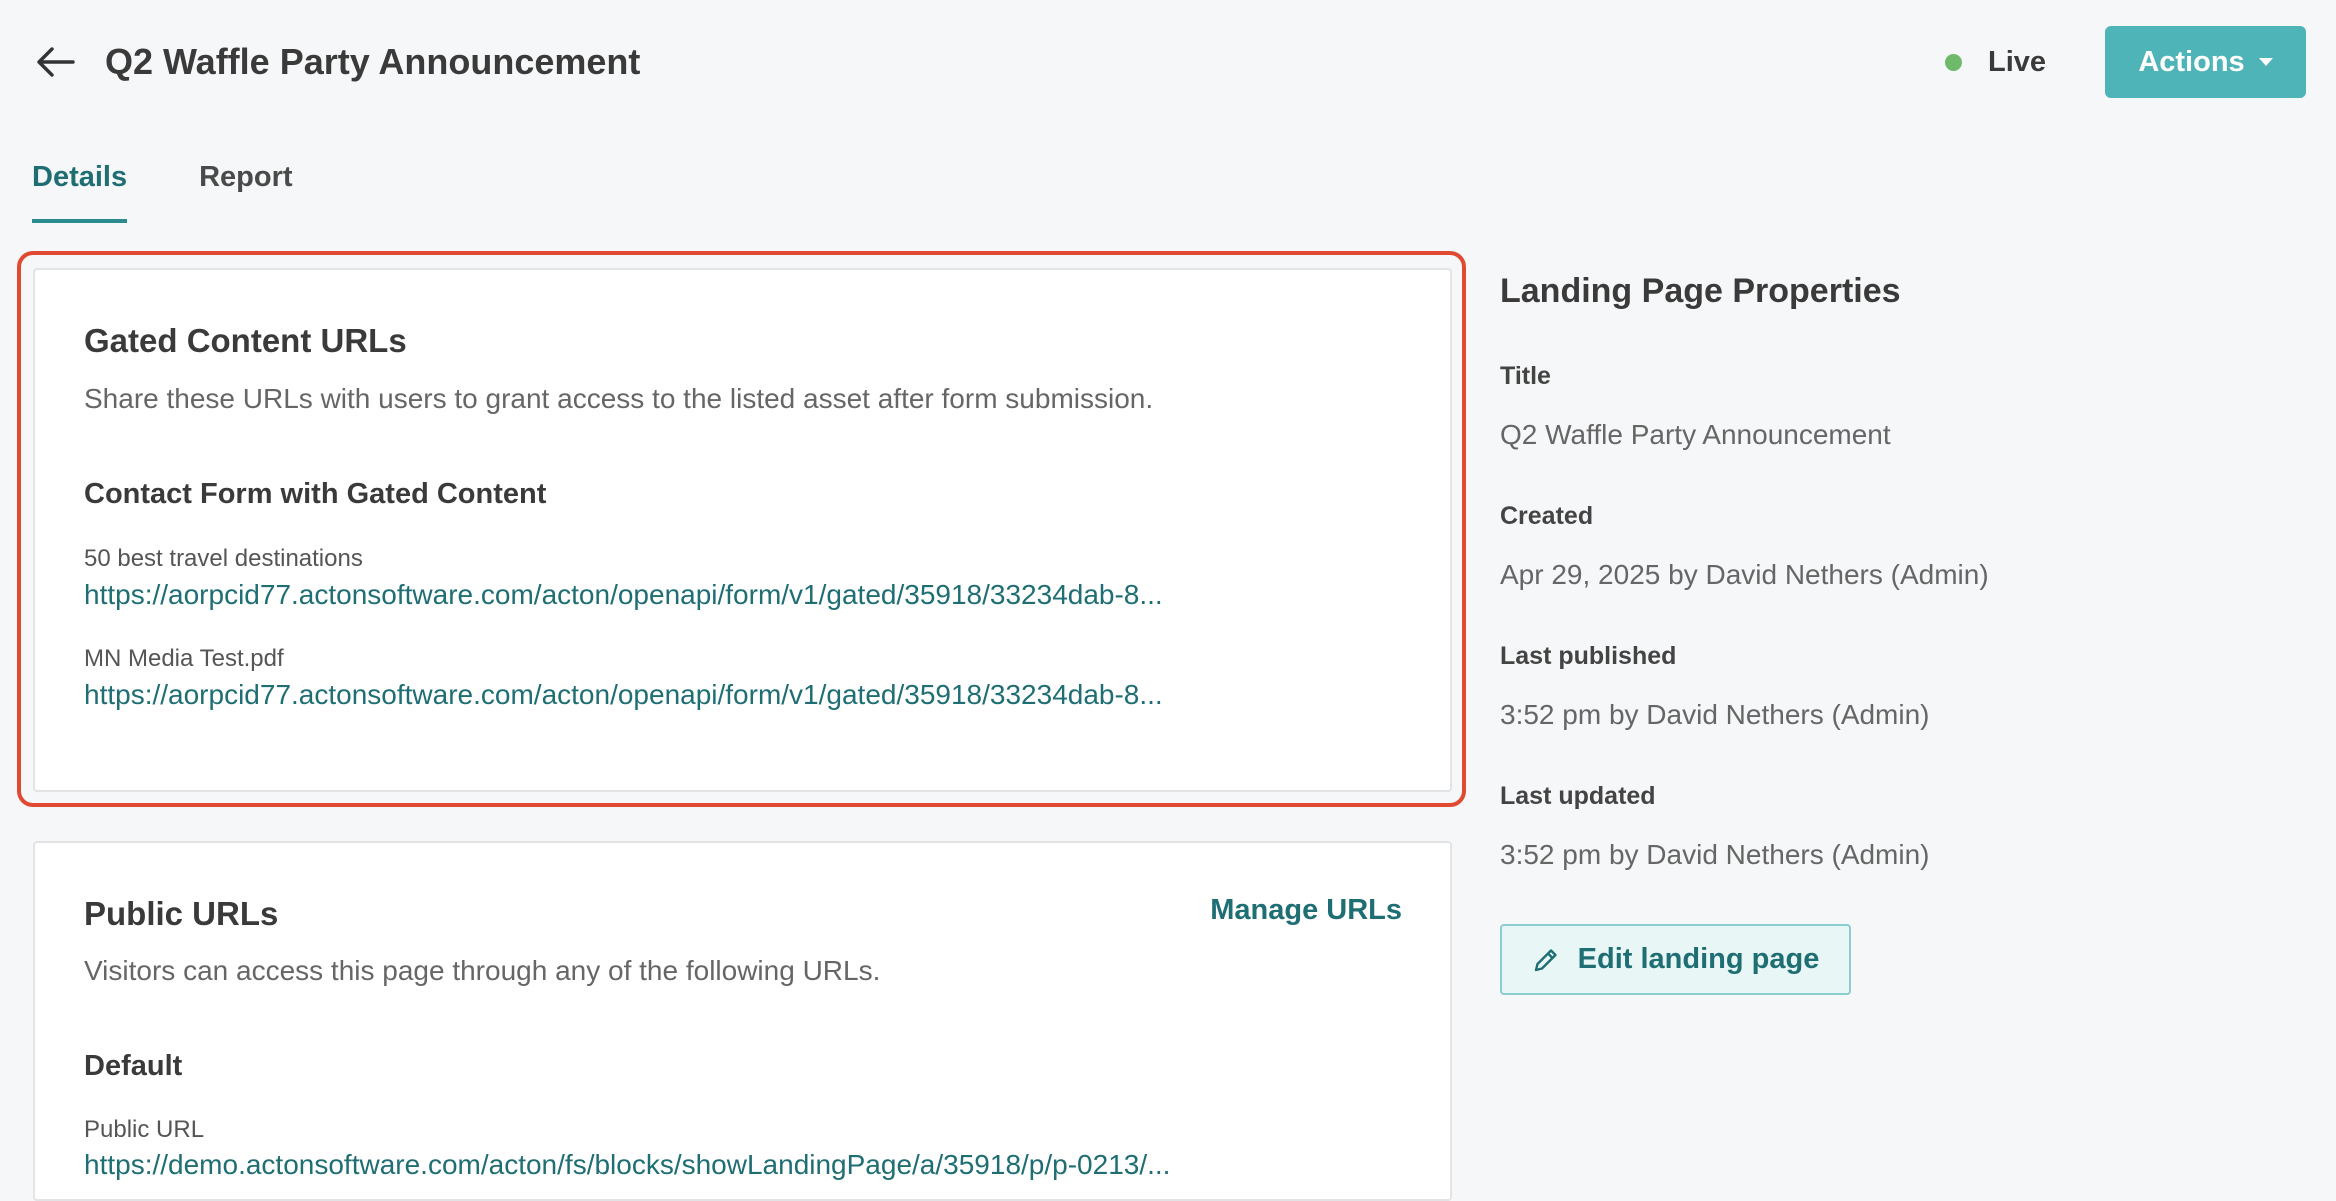 Image resolution: width=2336 pixels, height=1201 pixels. Describe the element at coordinates (1695, 434) in the screenshot. I see `prop-value-title: Q2 Waffle Party Announcement` at that location.